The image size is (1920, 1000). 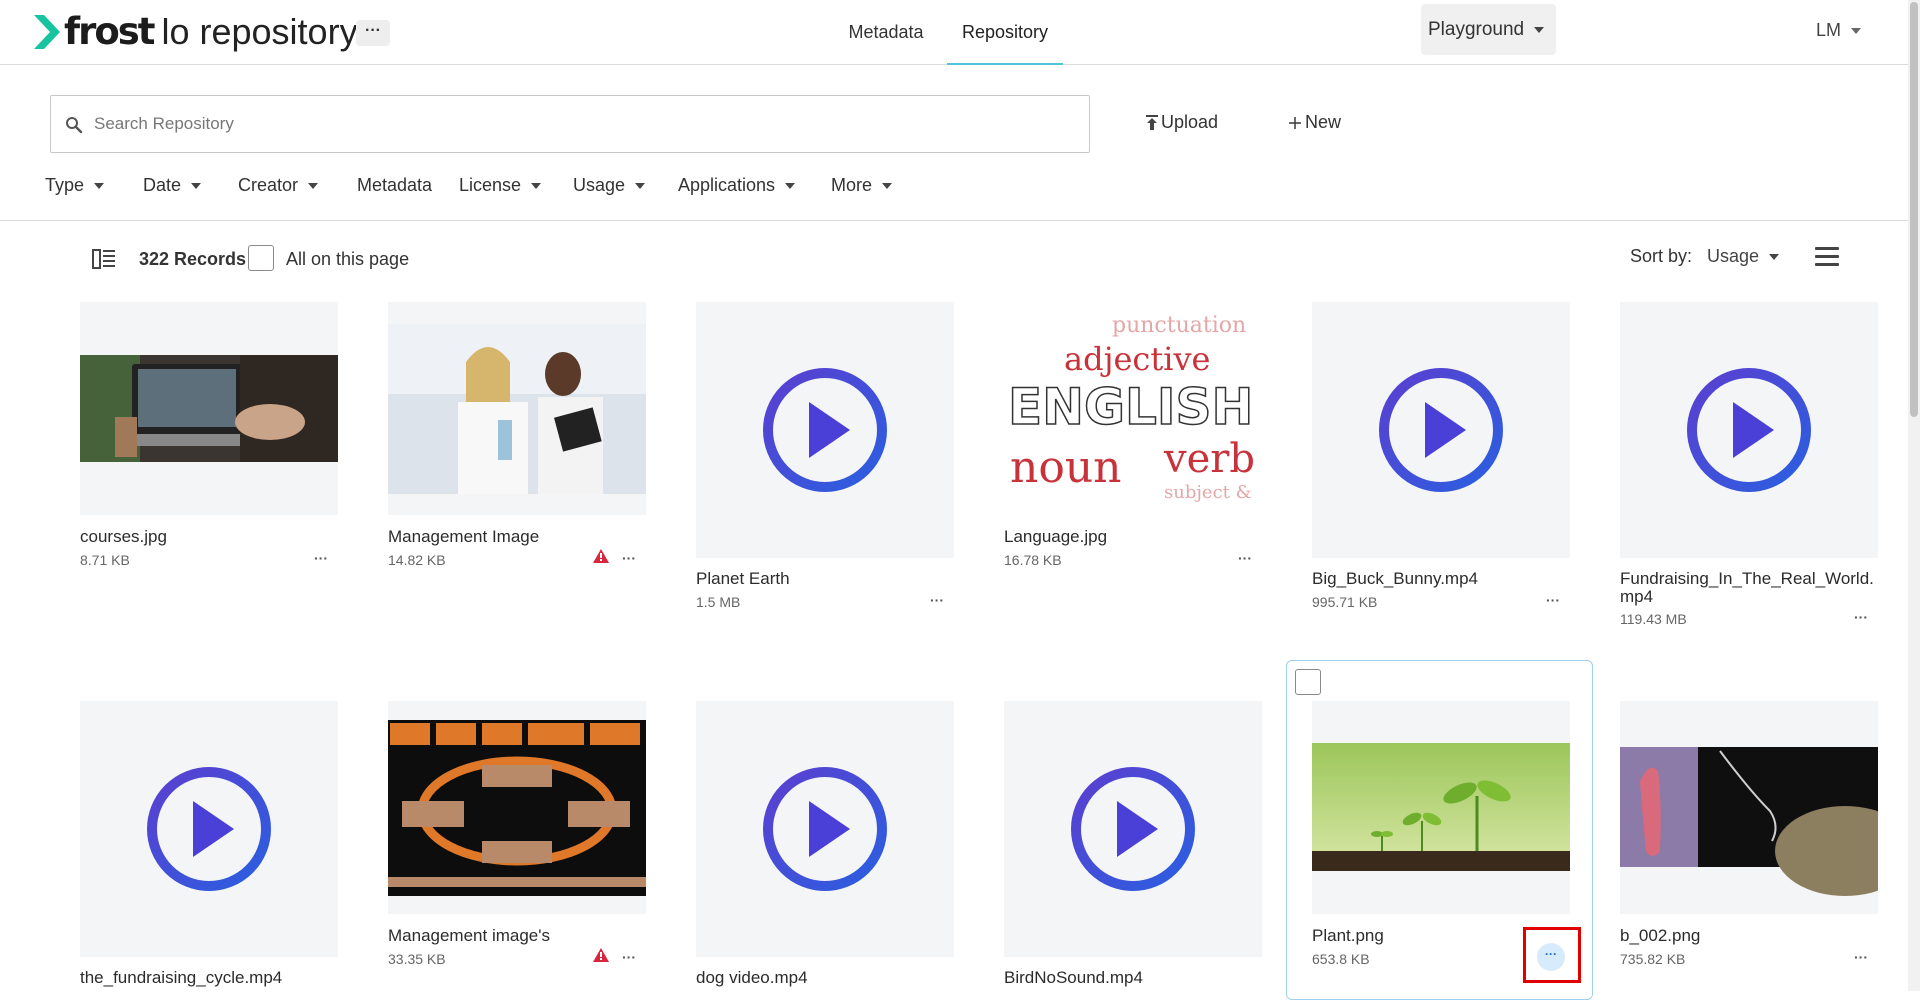 What do you see at coordinates (278, 185) in the screenshot?
I see `filter-creator: Creator` at bounding box center [278, 185].